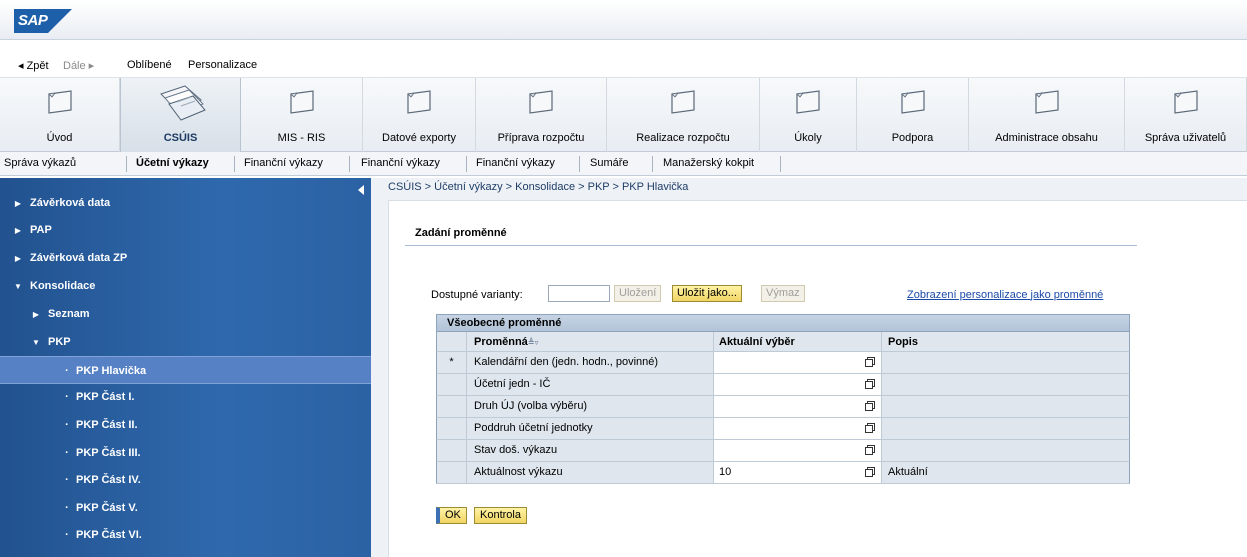  I want to click on nav-tree-item: ▶ Seznam, so click(185, 314).